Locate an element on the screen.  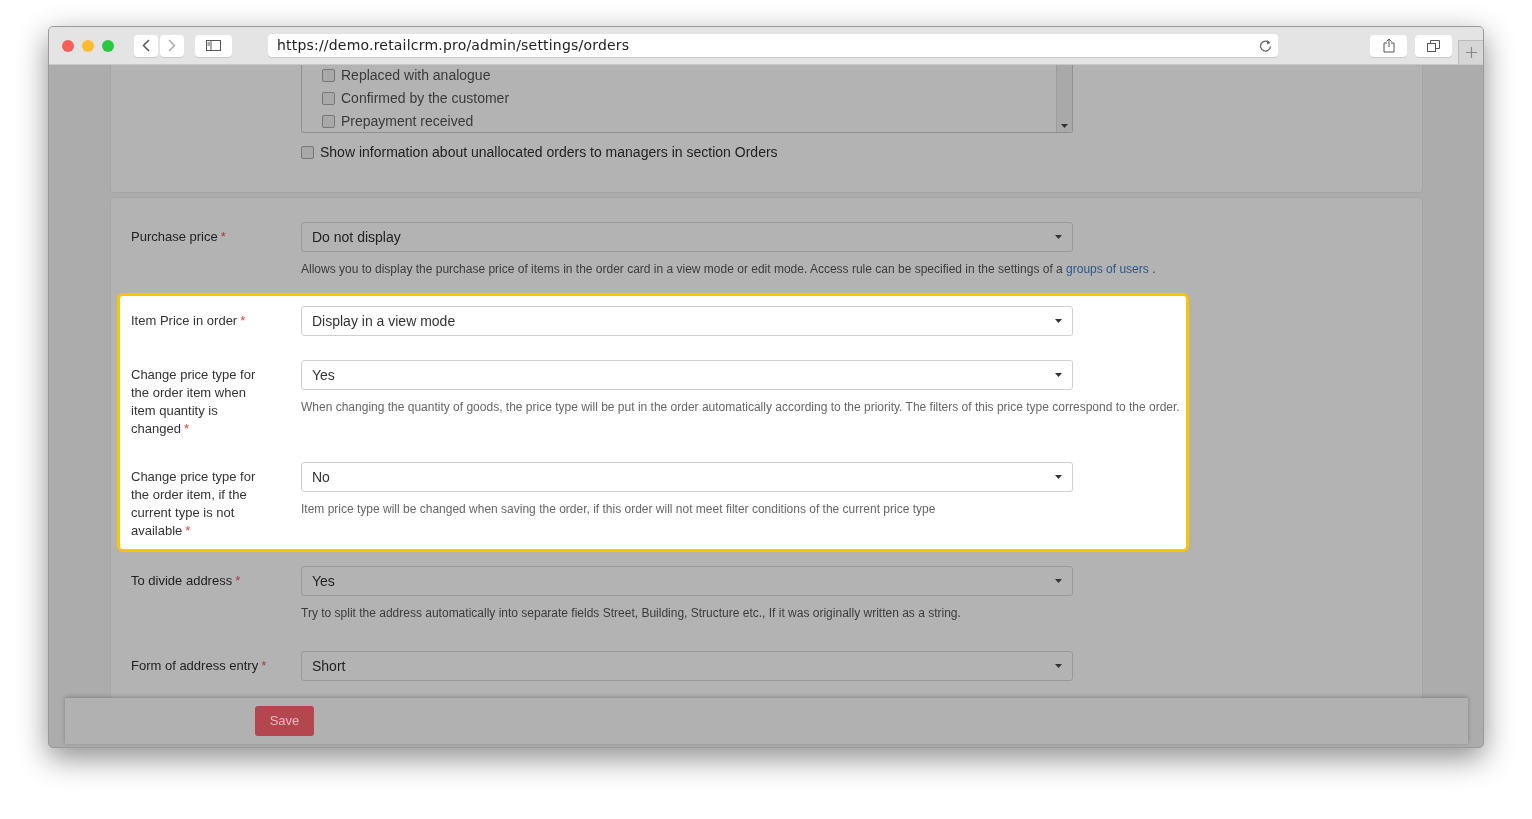
minimize-window-icon is located at coordinates (88, 45).